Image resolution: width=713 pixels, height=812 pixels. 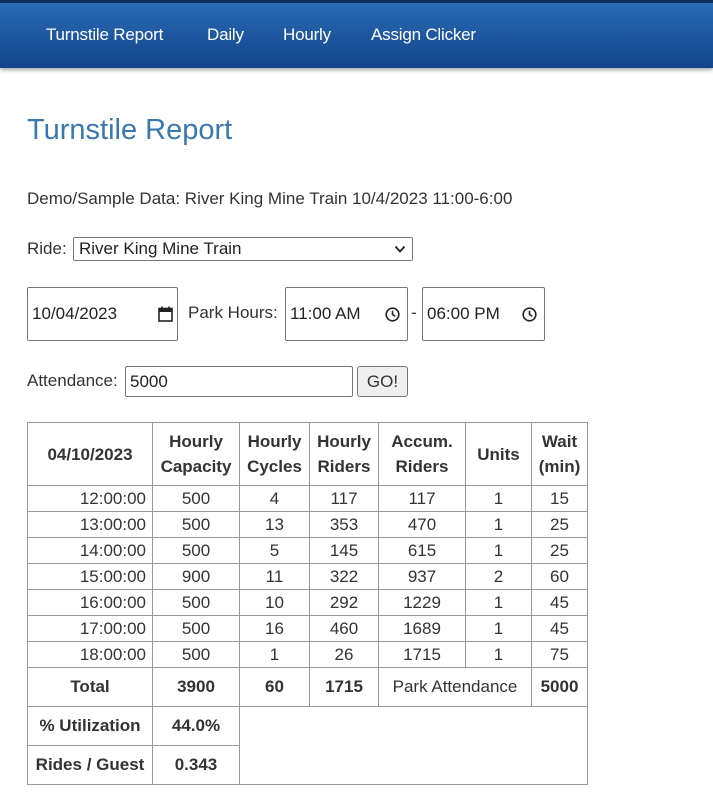 I want to click on accum-cell: 937, so click(x=422, y=576).